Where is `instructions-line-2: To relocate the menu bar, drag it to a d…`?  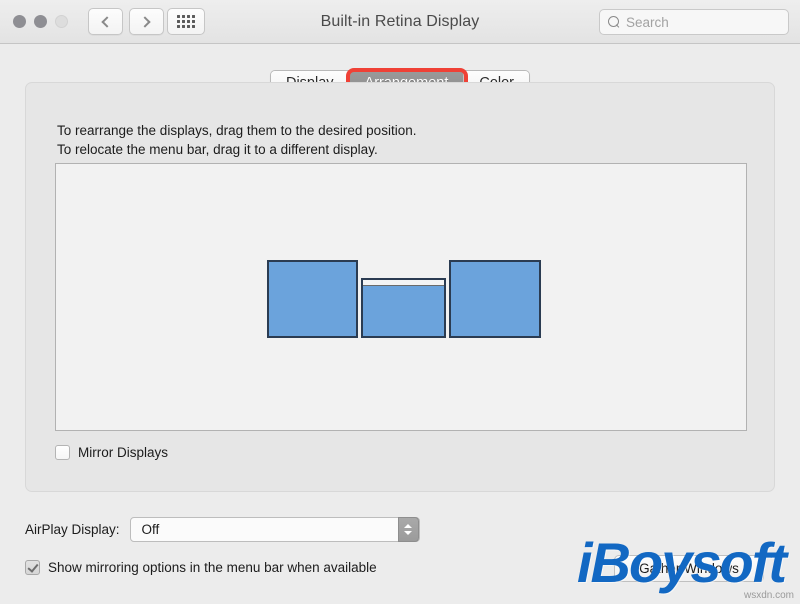 instructions-line-2: To relocate the menu bar, drag it to a d… is located at coordinates (217, 149).